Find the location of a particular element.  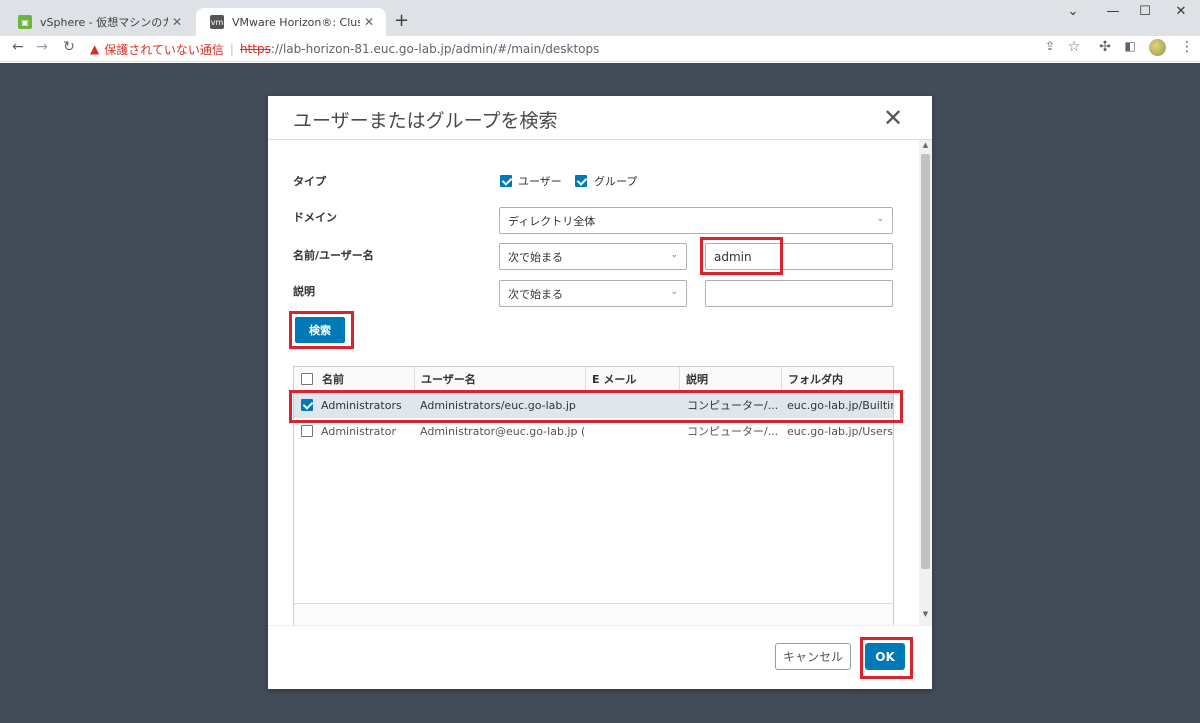

column-email: E メール is located at coordinates (632, 379).